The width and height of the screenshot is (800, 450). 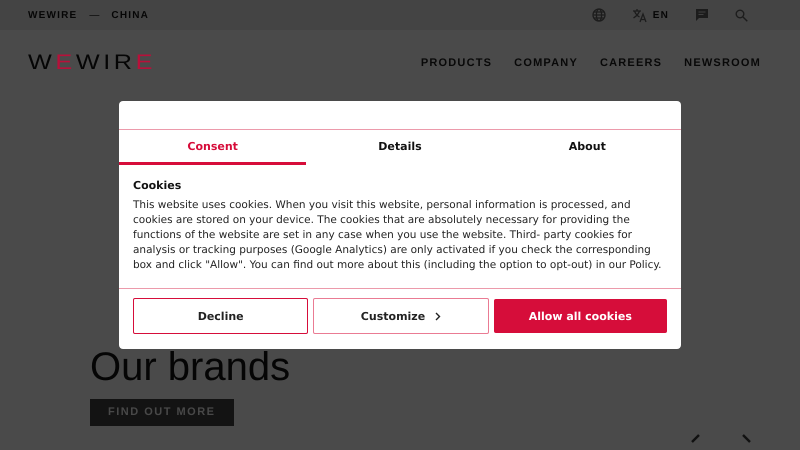 What do you see at coordinates (53, 15) in the screenshot?
I see `brand-link: WEWIRE` at bounding box center [53, 15].